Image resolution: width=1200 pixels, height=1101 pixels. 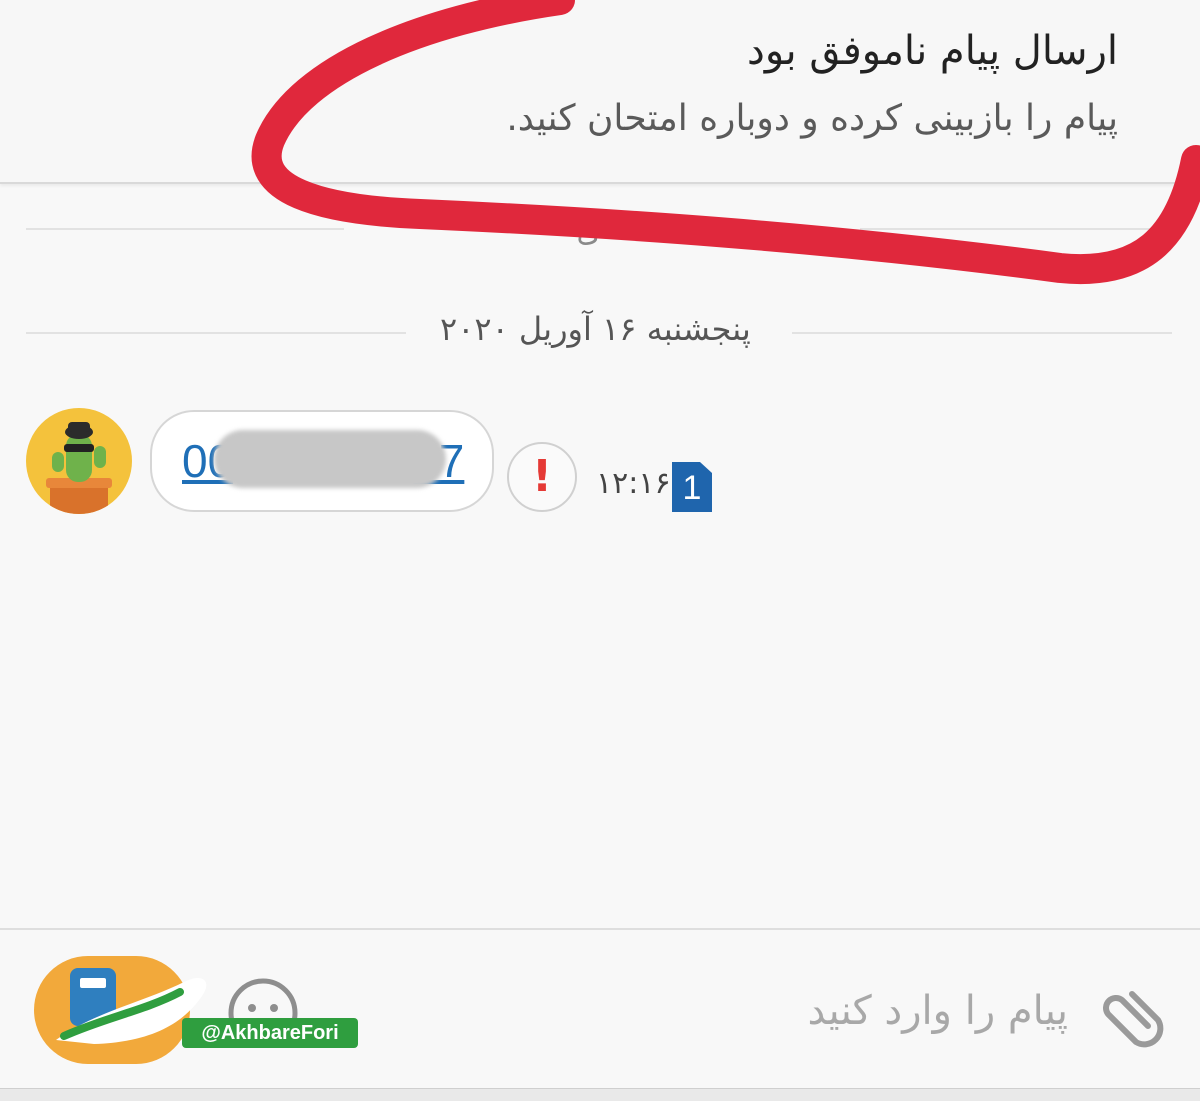 I want to click on send-error-icon: !, so click(x=542, y=477).